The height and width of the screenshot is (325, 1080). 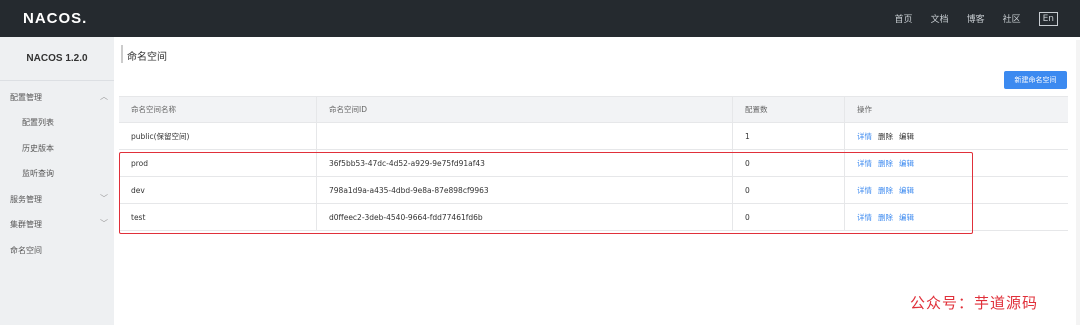 I want to click on top-nav: 首页 文档 博客 社区 En, so click(x=967, y=18).